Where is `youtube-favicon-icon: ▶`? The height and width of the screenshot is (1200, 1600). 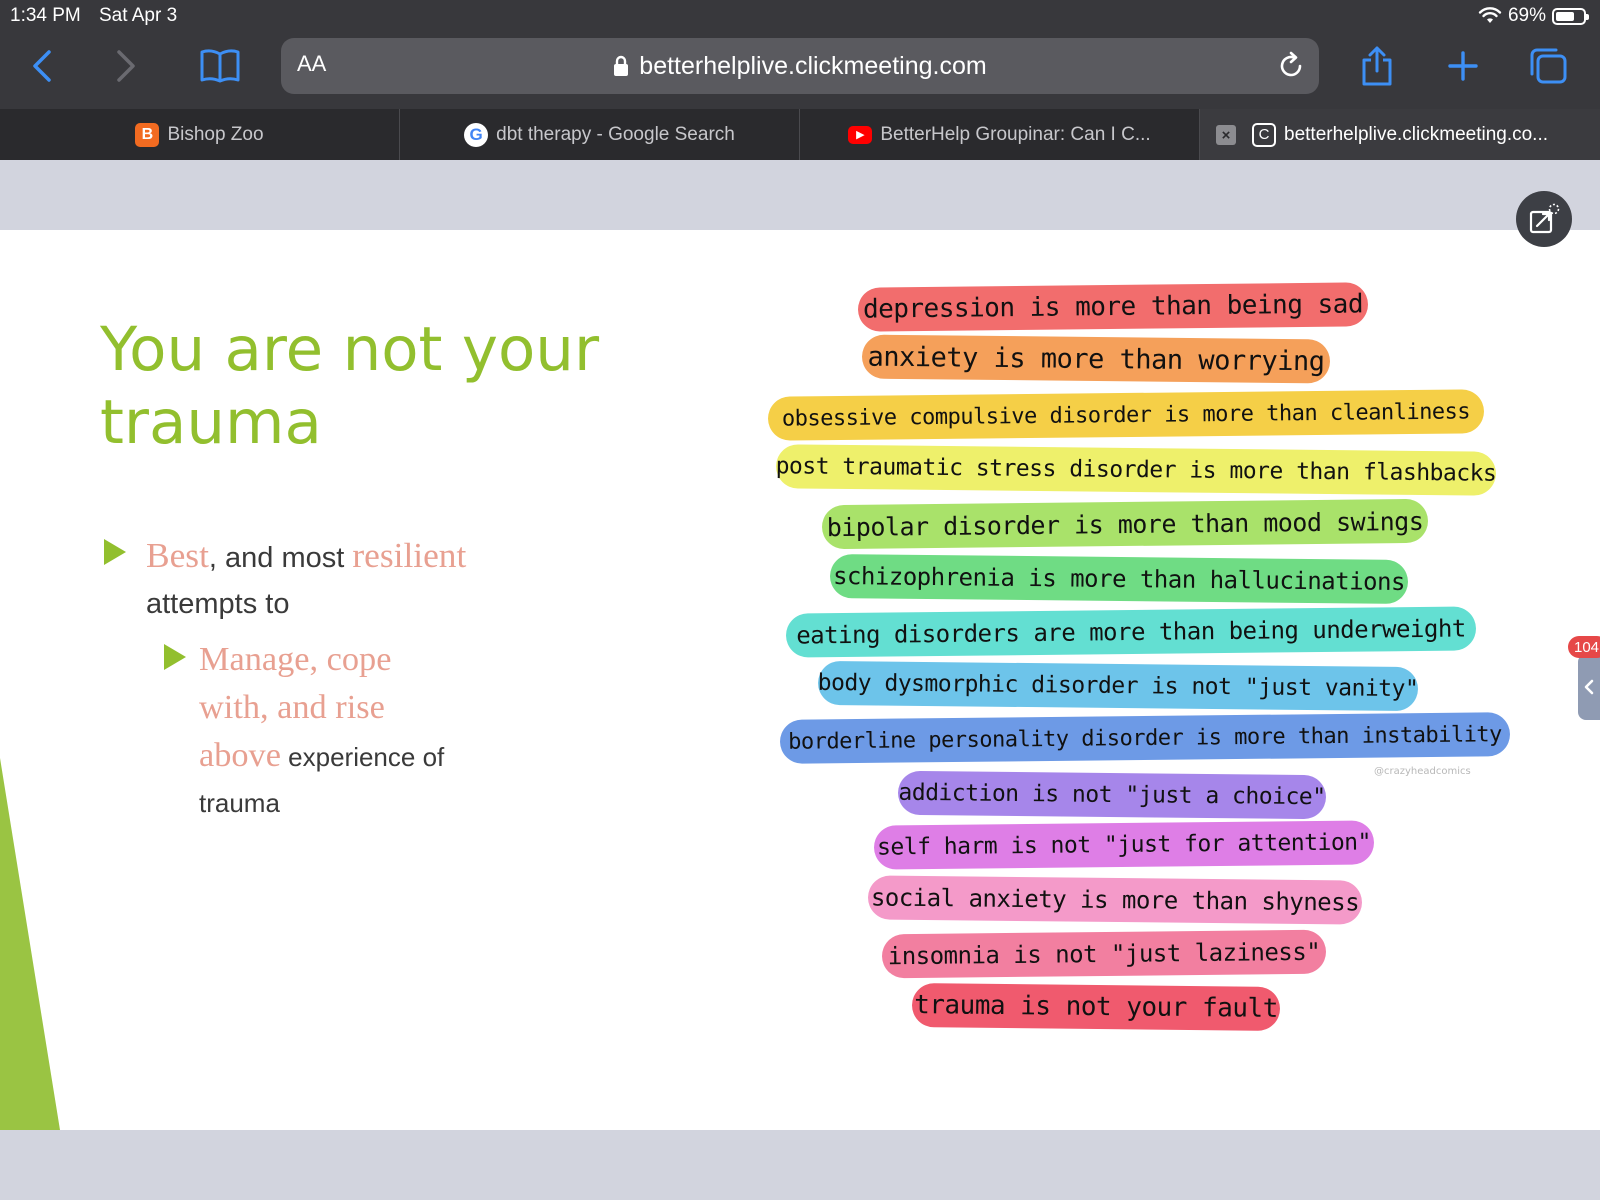
youtube-favicon-icon: ▶ is located at coordinates (860, 134).